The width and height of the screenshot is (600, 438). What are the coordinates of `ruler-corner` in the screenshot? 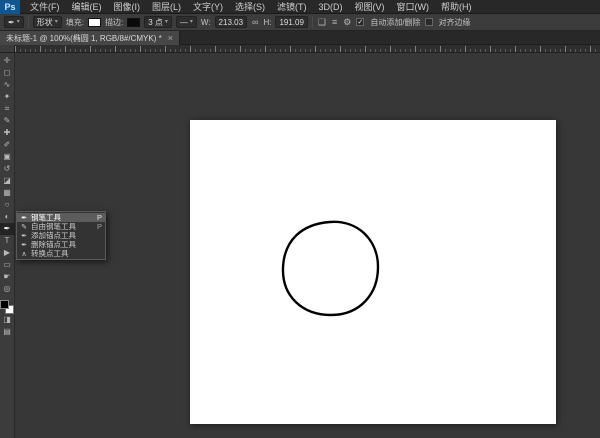 It's located at (7, 49).